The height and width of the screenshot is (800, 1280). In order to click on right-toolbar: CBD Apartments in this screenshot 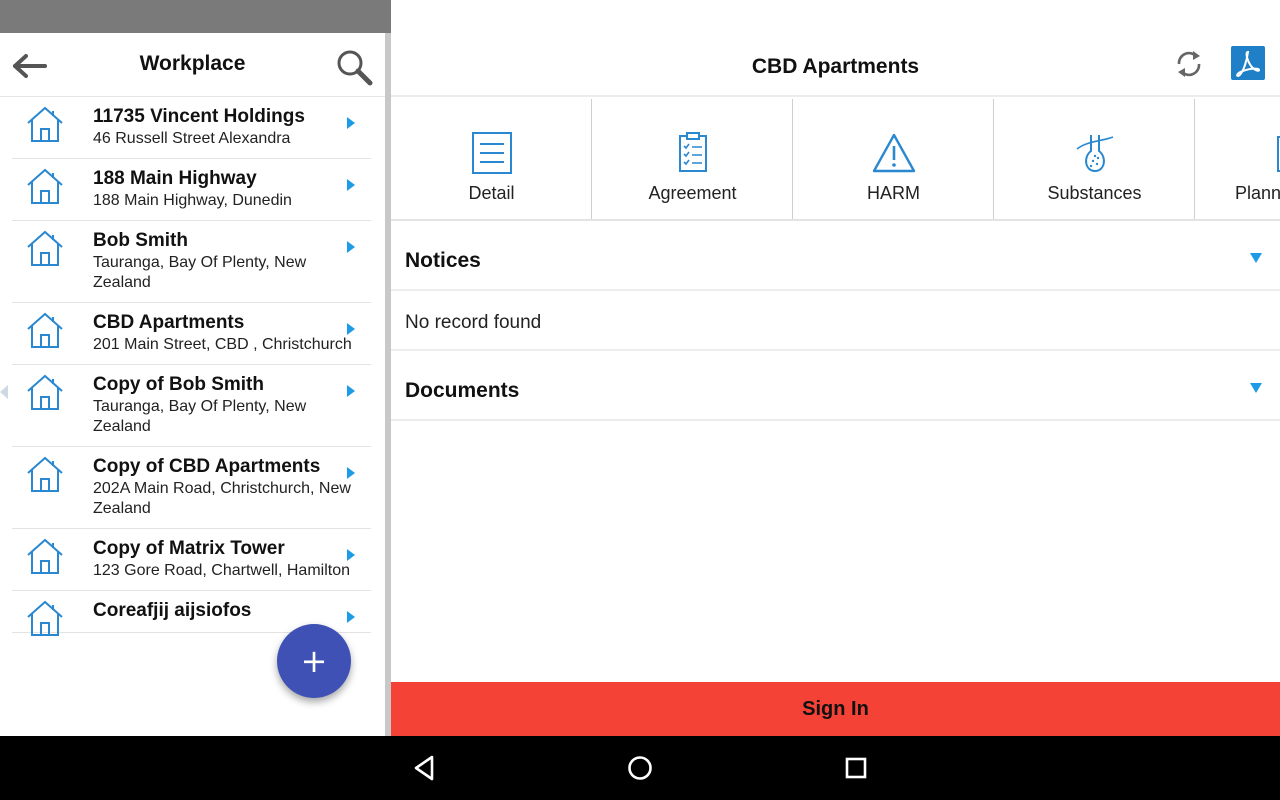, I will do `click(835, 65)`.